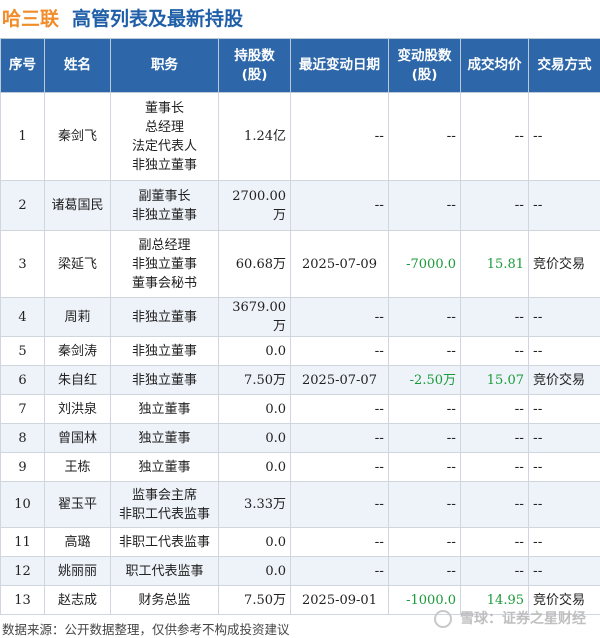  What do you see at coordinates (78, 600) in the screenshot?
I see `row-name: 赵志成` at bounding box center [78, 600].